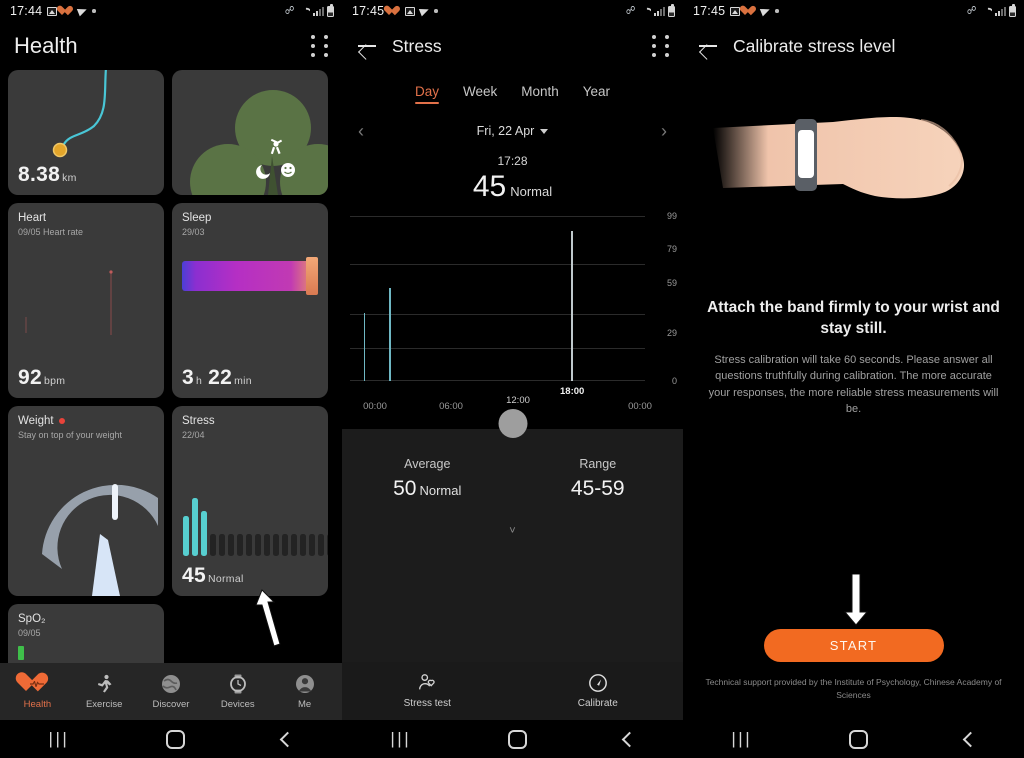  Describe the element at coordinates (259, 142) in the screenshot. I see `clover-activity-icon` at that location.